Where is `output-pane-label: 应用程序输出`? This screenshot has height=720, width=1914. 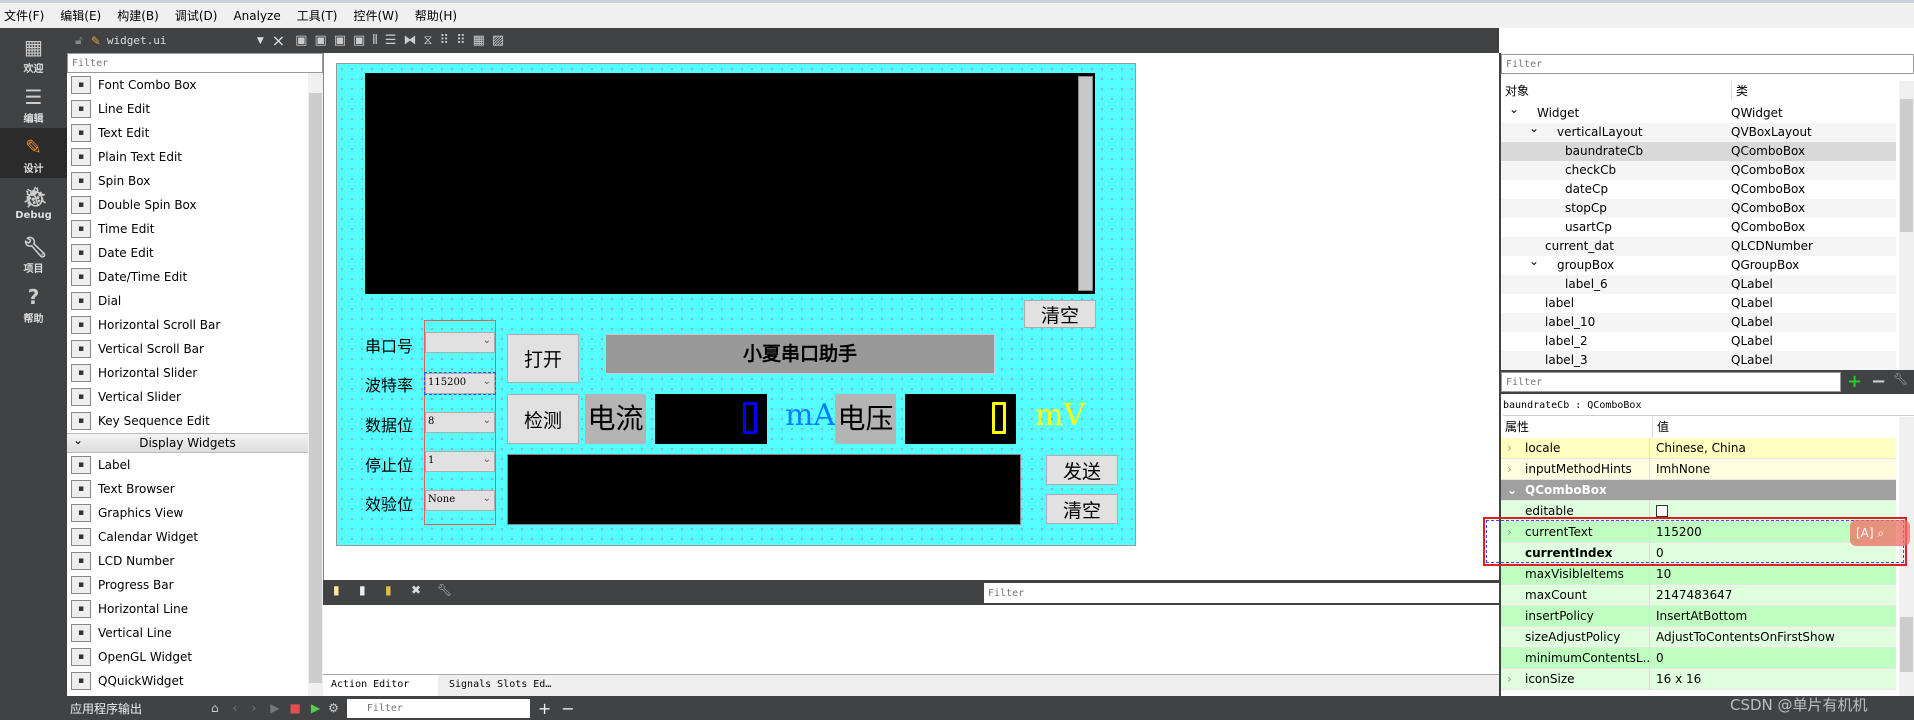
output-pane-label: 应用程序输出 is located at coordinates (137, 708).